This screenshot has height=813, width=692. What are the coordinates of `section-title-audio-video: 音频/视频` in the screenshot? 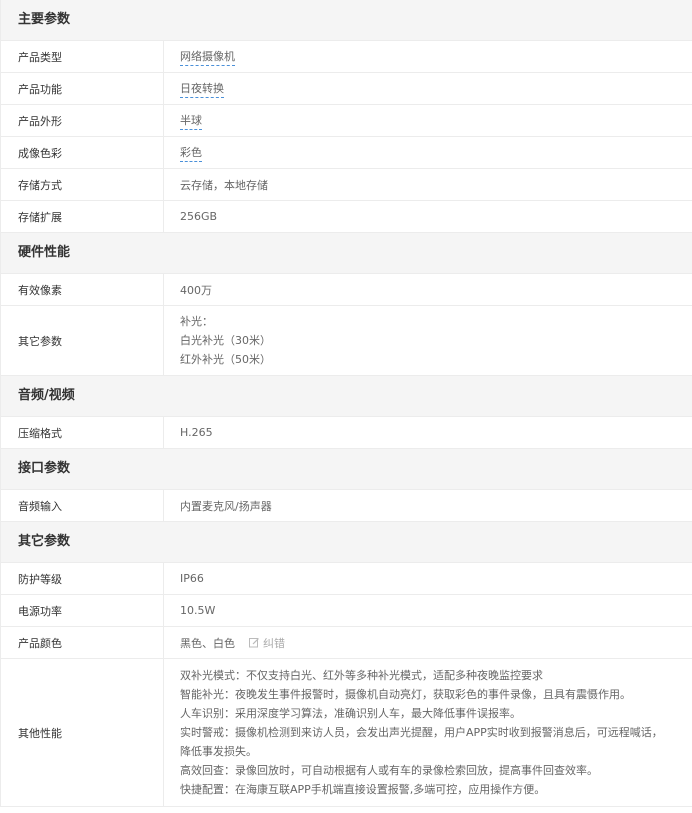 It's located at (346, 396).